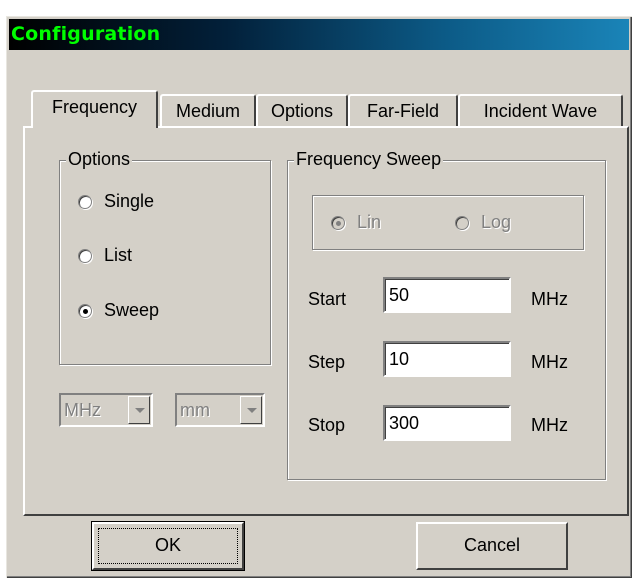 The width and height of the screenshot is (634, 580). I want to click on step-label: Step, so click(327, 362).